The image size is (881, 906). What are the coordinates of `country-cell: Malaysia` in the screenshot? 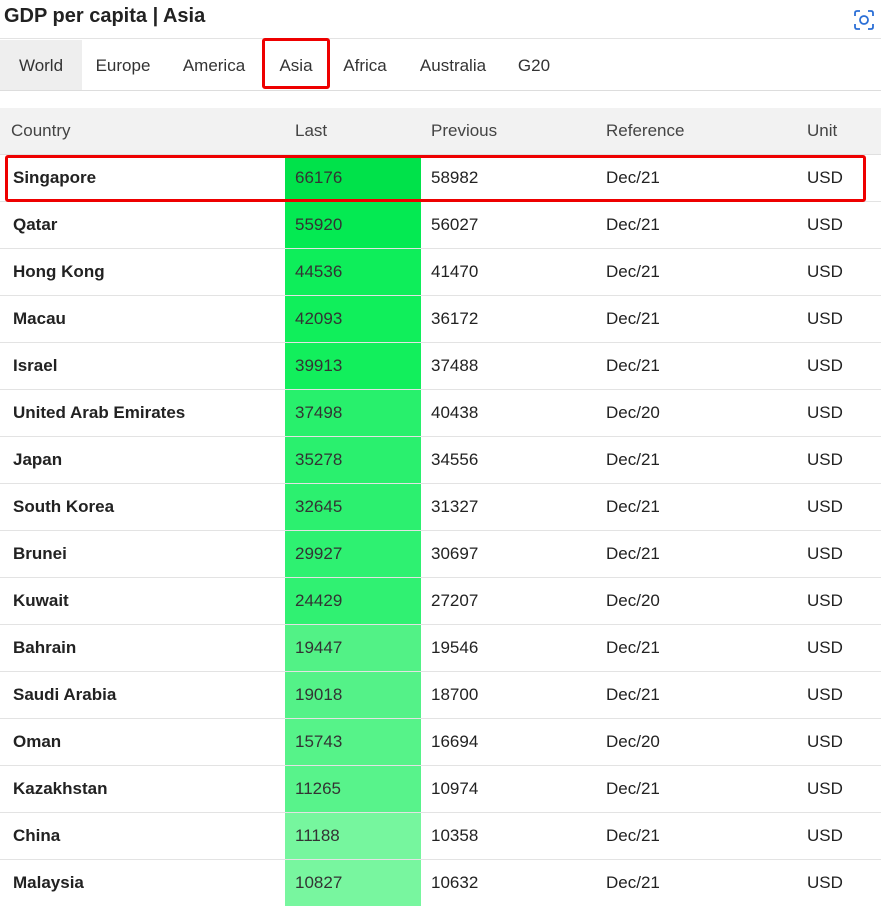 It's located at (142, 883).